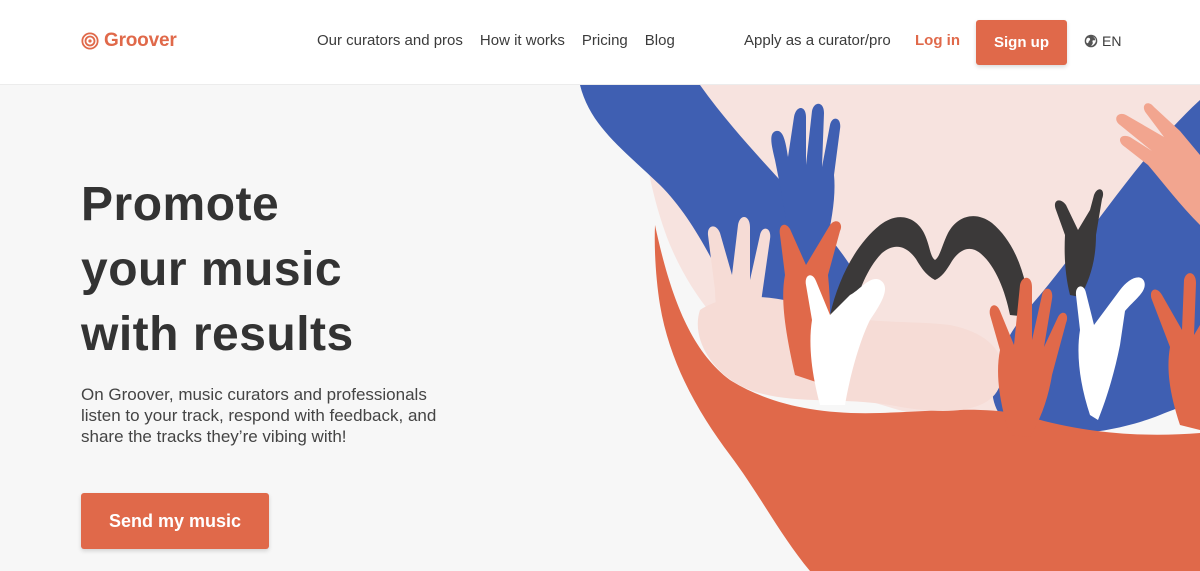  I want to click on send-my-music-button: Send my music, so click(175, 521).